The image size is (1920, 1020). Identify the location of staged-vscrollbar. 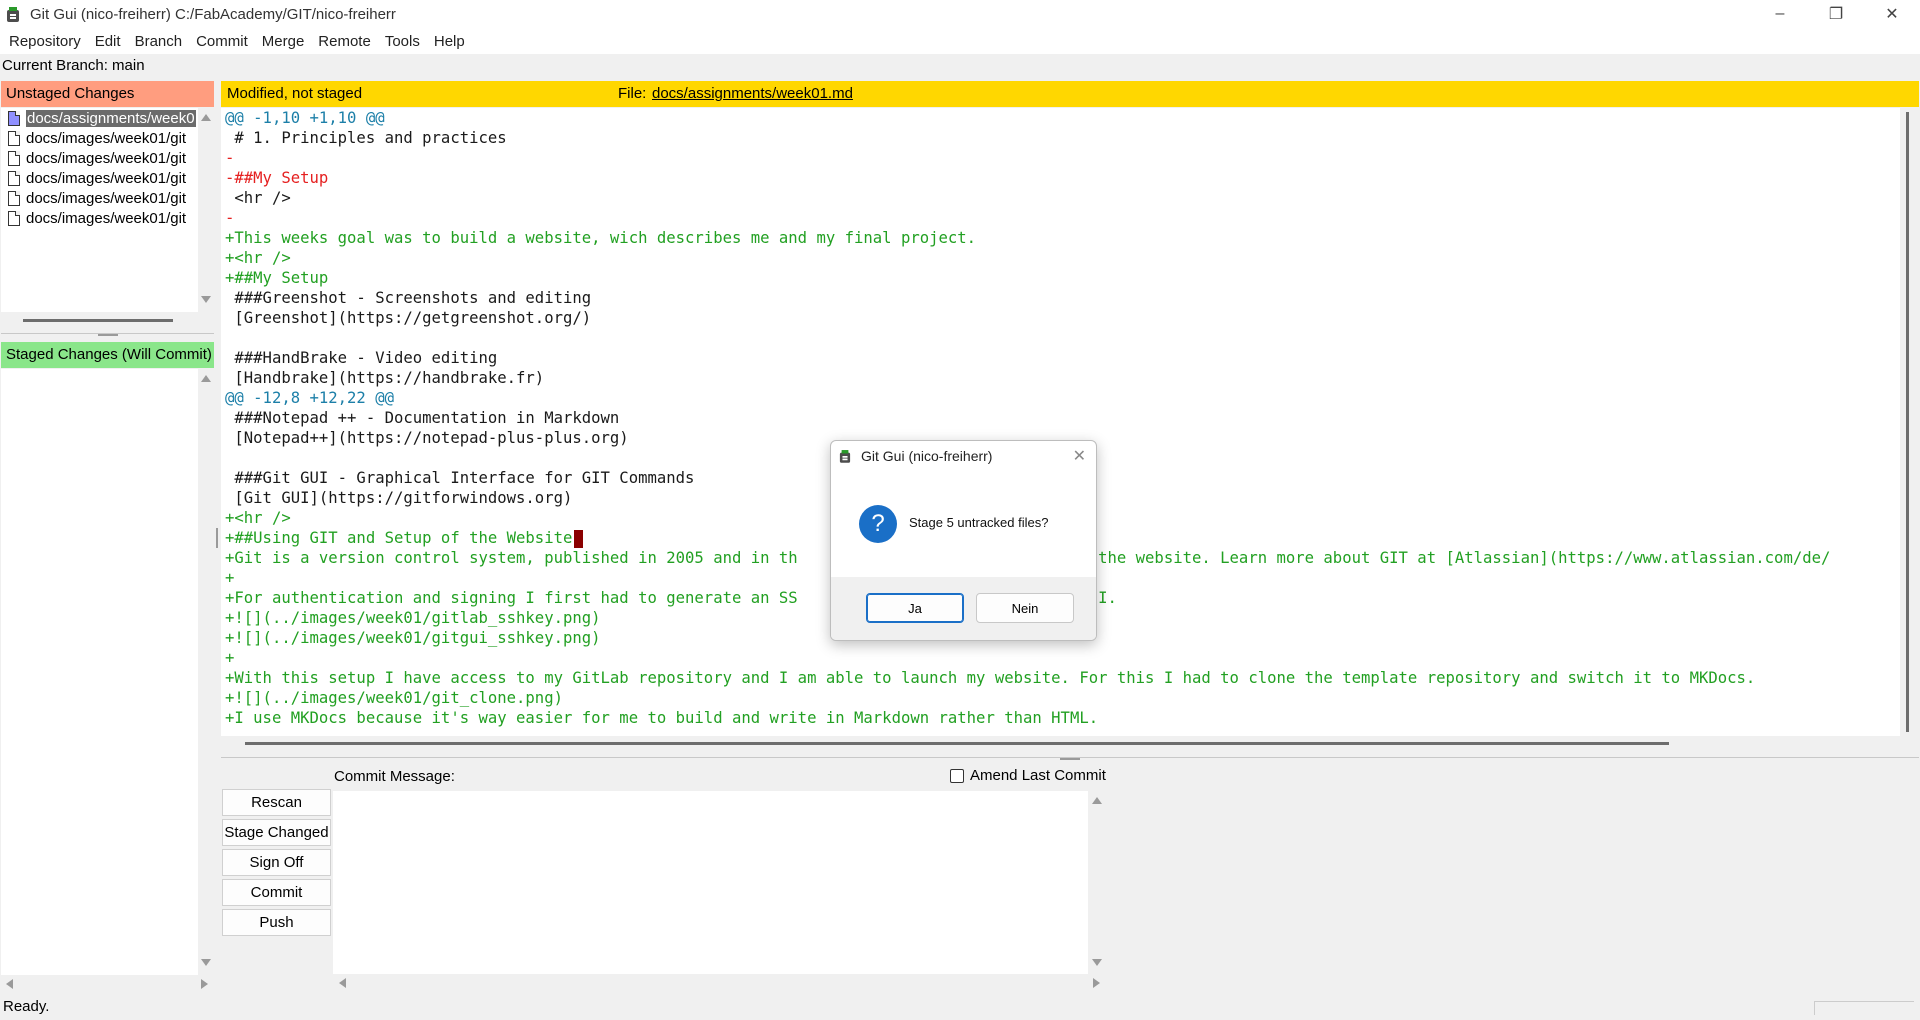
(206, 672).